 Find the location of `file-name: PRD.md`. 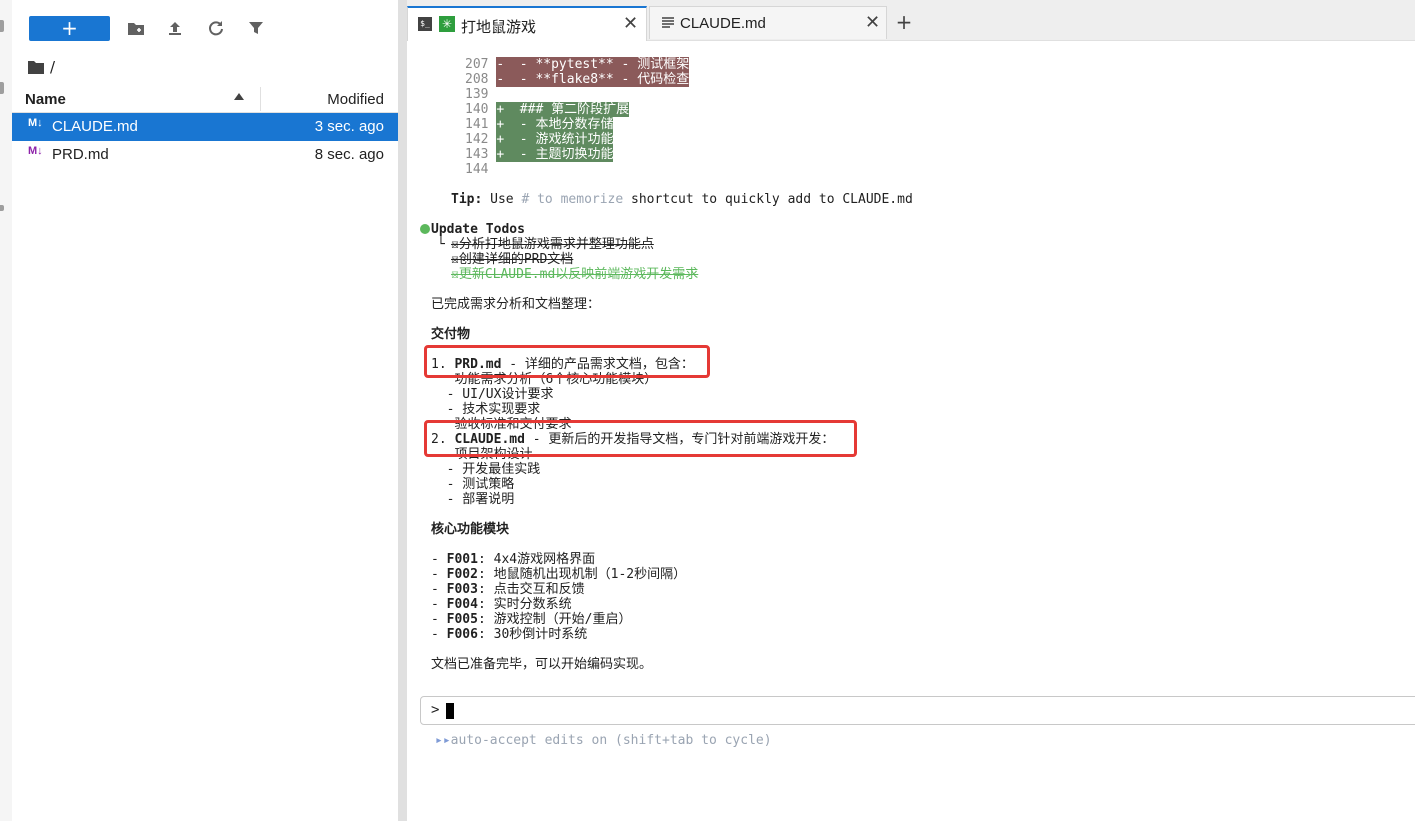

file-name: PRD.md is located at coordinates (80, 154).